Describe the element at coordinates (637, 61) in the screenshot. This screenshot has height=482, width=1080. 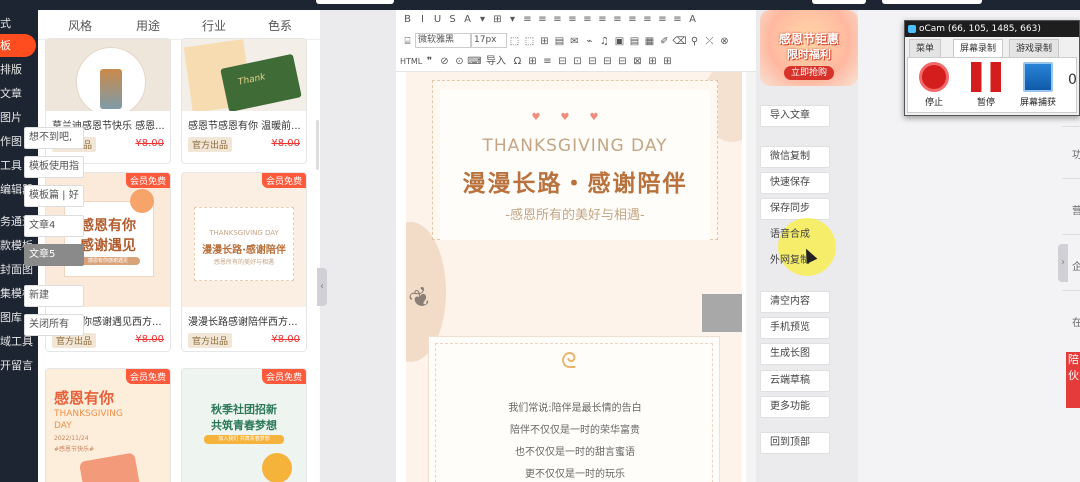
I see `frame-icon: ⊠` at that location.